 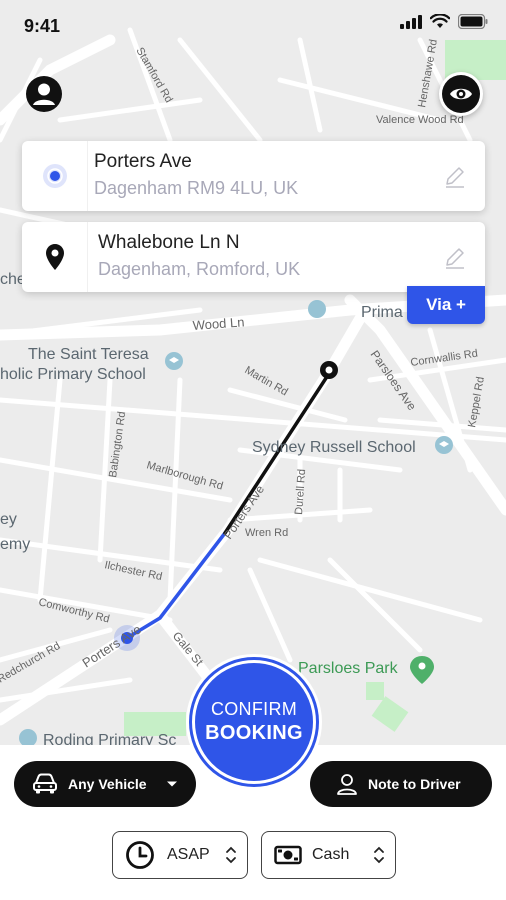 I want to click on pickup-primary-address: Porters Ave, so click(x=143, y=161).